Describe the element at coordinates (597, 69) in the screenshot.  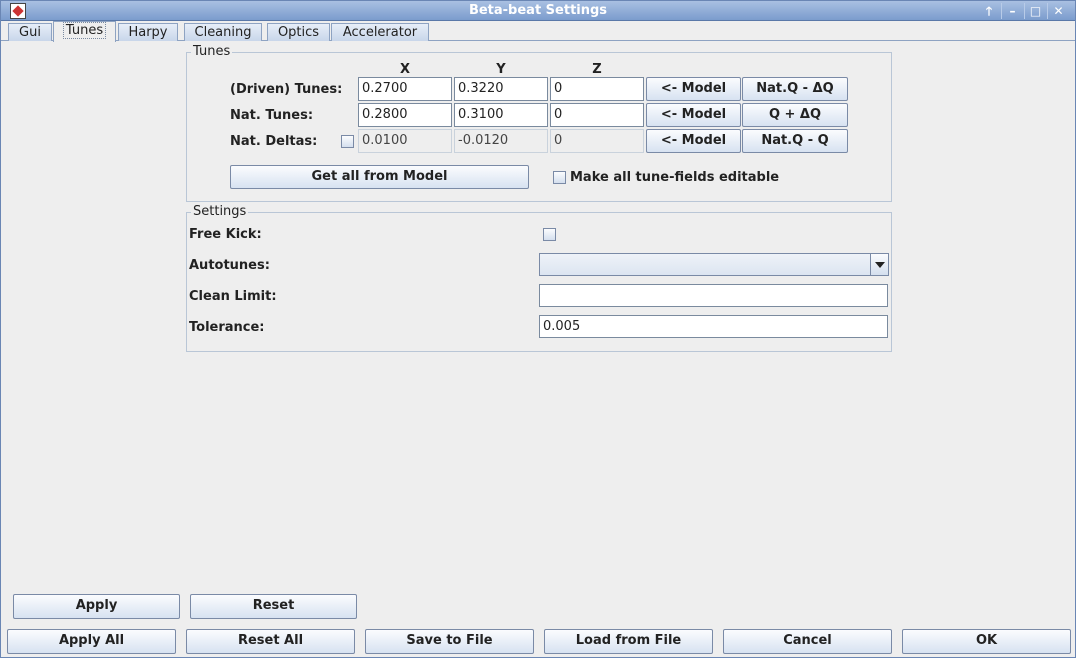
I see `col-header-z: Z` at that location.